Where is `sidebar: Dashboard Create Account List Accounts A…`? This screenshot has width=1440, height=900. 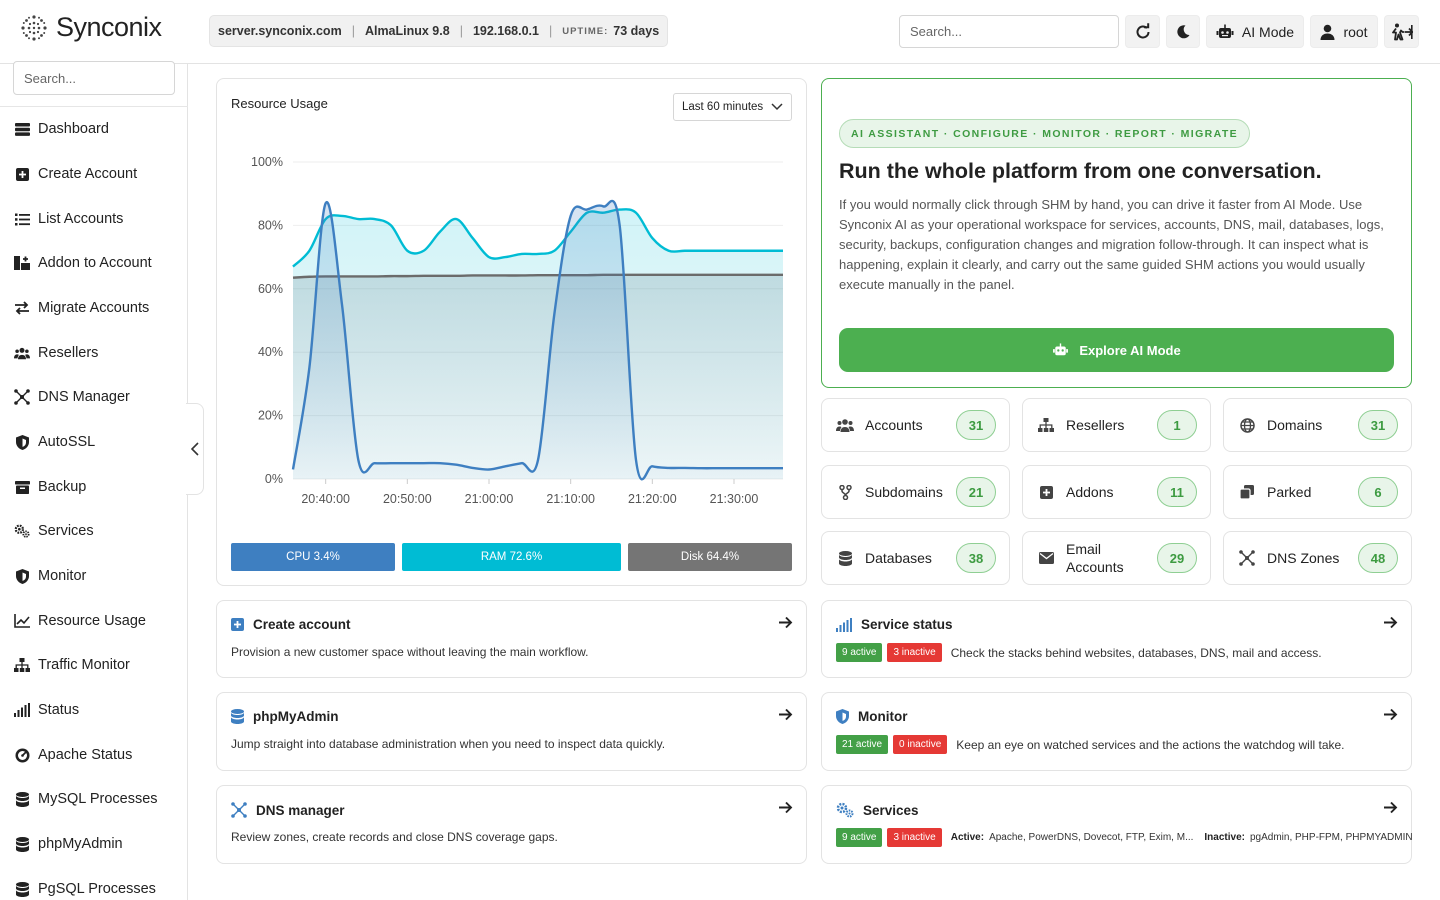
sidebar: Dashboard Create Account List Accounts A… is located at coordinates (94, 480).